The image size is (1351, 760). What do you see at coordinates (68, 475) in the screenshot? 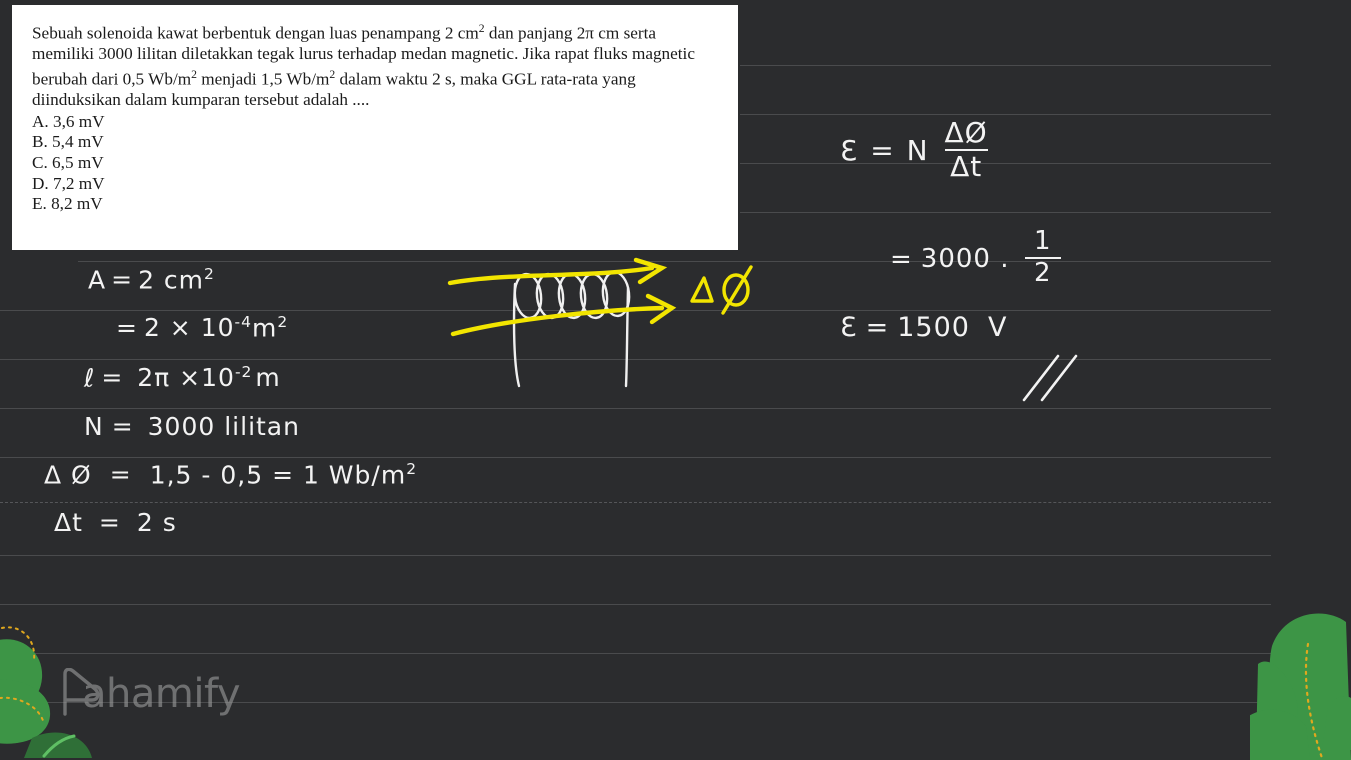
I see `hw-given-delta-phi-label: Δ Ø` at bounding box center [68, 475].